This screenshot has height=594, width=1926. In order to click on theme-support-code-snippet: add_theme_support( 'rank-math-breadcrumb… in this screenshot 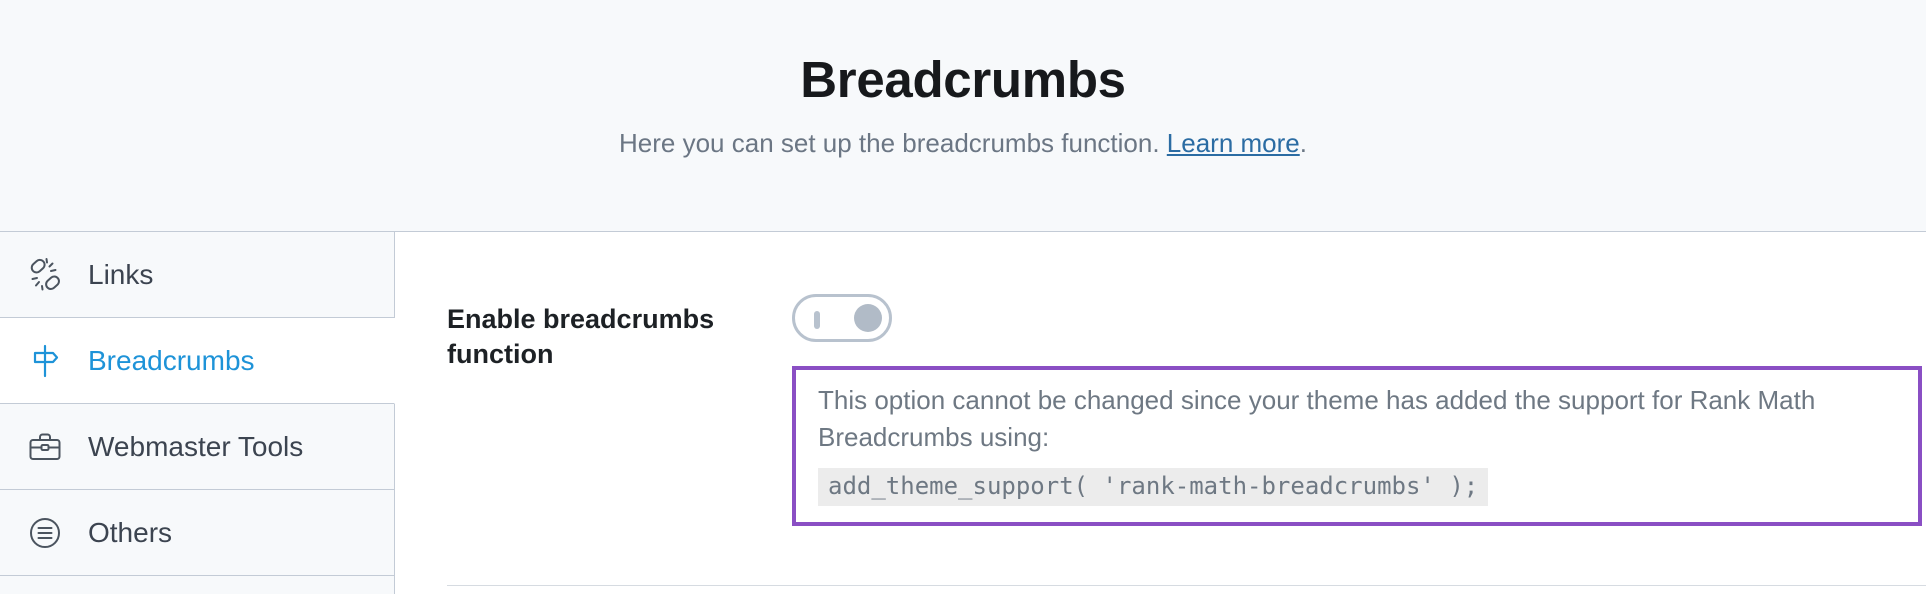, I will do `click(1153, 486)`.